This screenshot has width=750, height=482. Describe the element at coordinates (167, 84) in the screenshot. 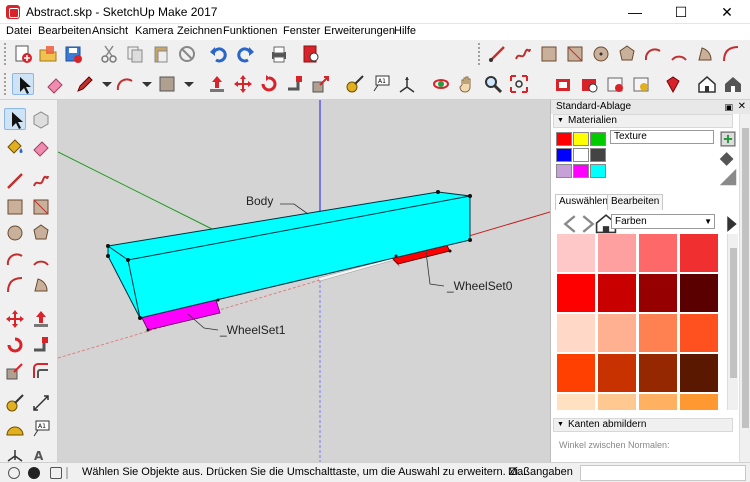

I see `shape-icon` at that location.